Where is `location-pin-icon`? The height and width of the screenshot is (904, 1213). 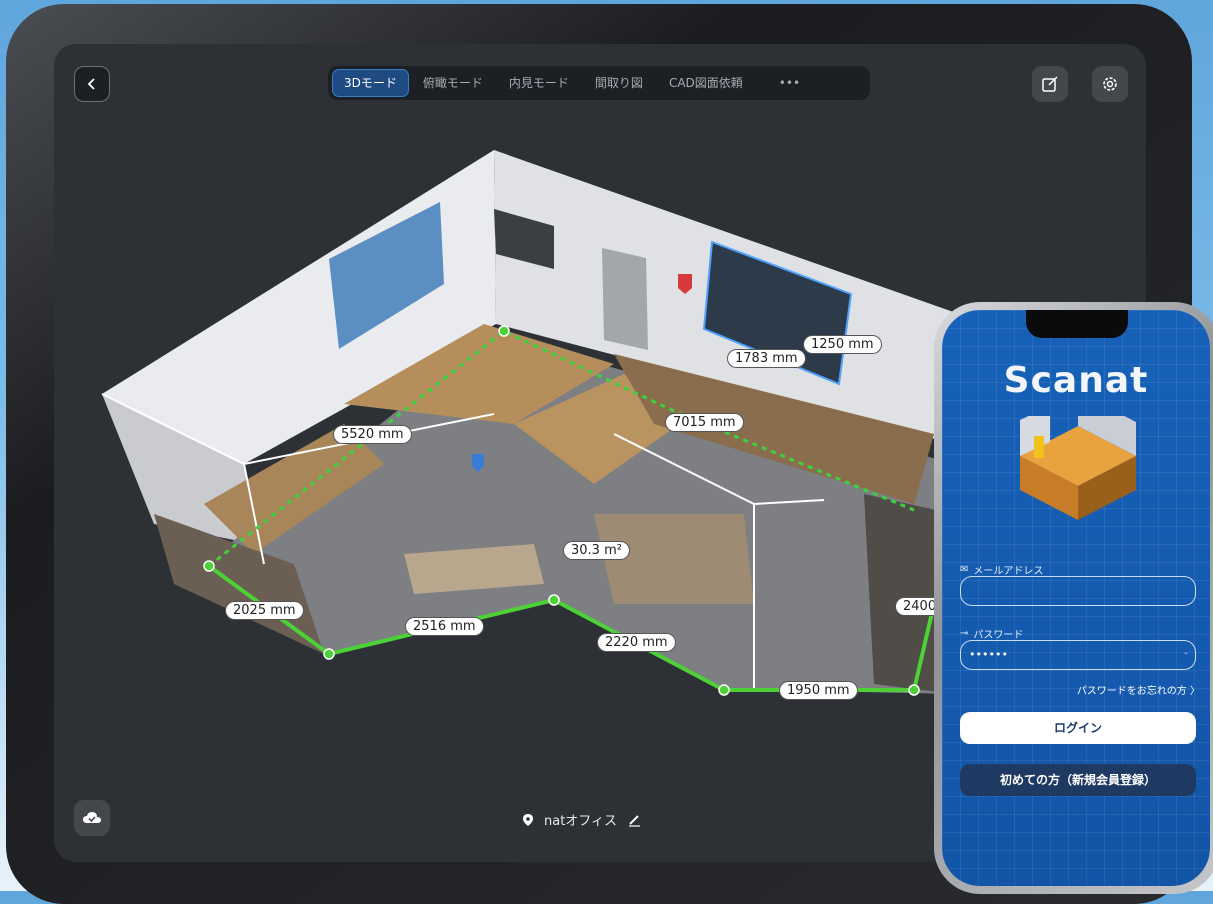 location-pin-icon is located at coordinates (528, 819).